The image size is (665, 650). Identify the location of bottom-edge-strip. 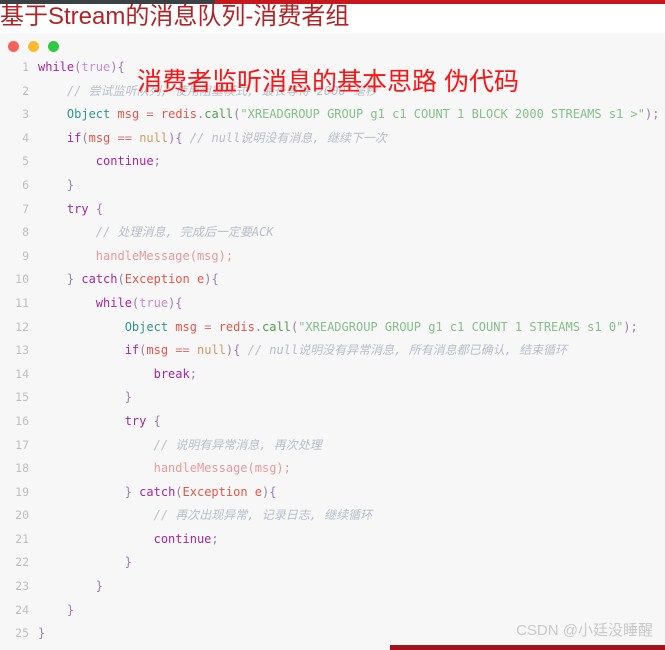
(527, 647).